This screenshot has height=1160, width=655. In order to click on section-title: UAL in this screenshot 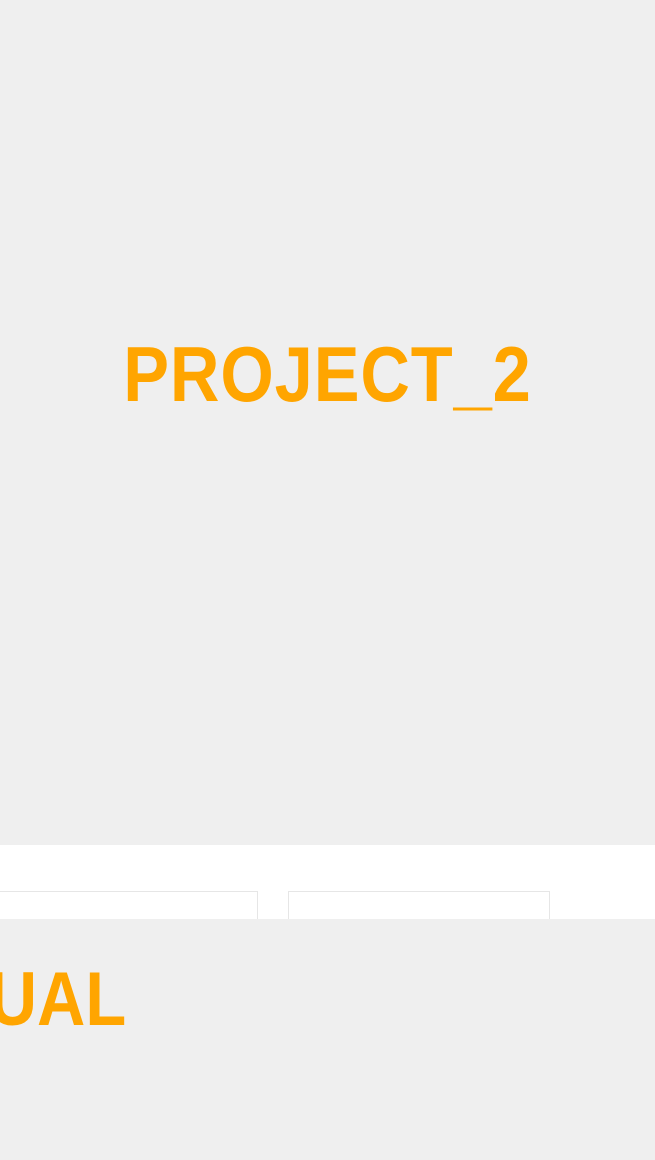, I will do `click(63, 999)`.